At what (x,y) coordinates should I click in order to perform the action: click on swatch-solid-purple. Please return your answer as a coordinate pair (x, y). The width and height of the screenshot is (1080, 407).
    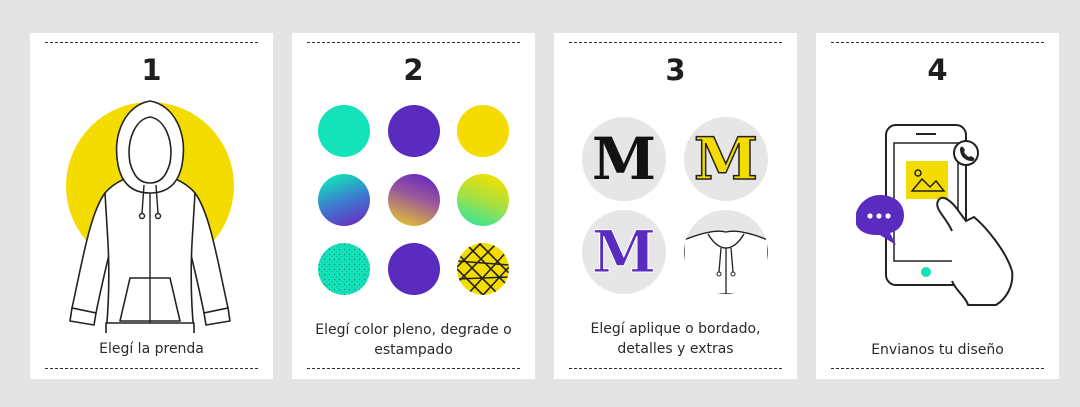
    Looking at the image, I should click on (414, 131).